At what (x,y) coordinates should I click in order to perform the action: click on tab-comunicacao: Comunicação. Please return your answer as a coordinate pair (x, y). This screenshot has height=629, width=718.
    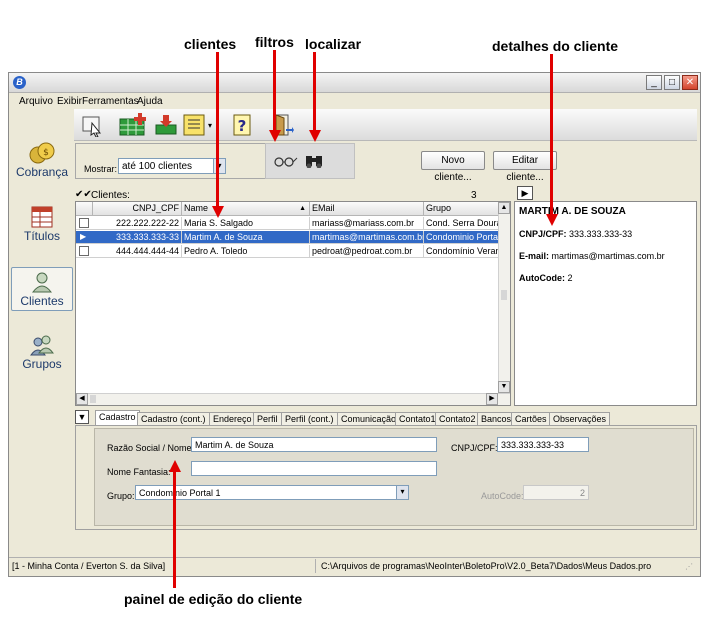
    Looking at the image, I should click on (369, 418).